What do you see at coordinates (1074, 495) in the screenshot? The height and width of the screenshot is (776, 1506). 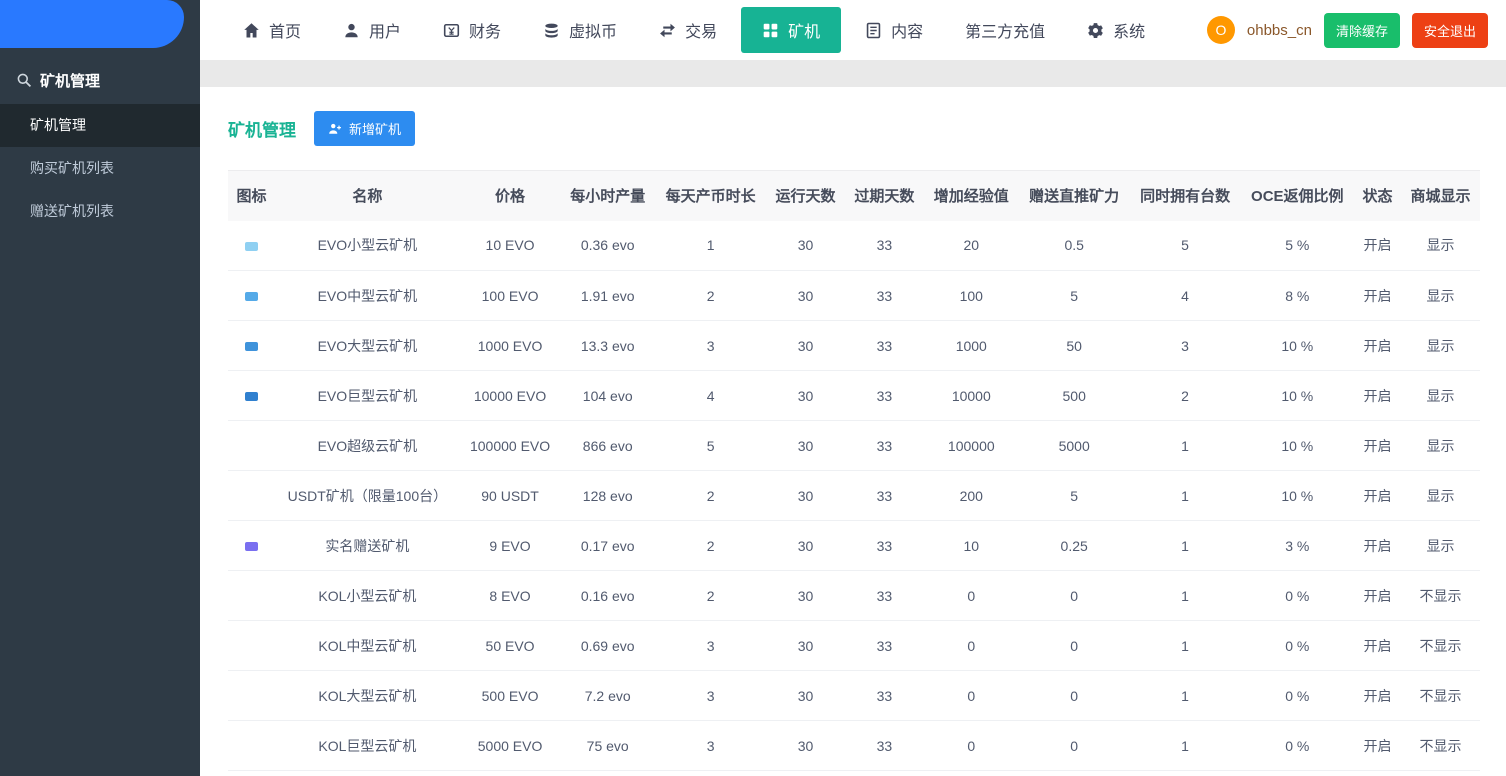 I see `cell-gift_power: 5` at bounding box center [1074, 495].